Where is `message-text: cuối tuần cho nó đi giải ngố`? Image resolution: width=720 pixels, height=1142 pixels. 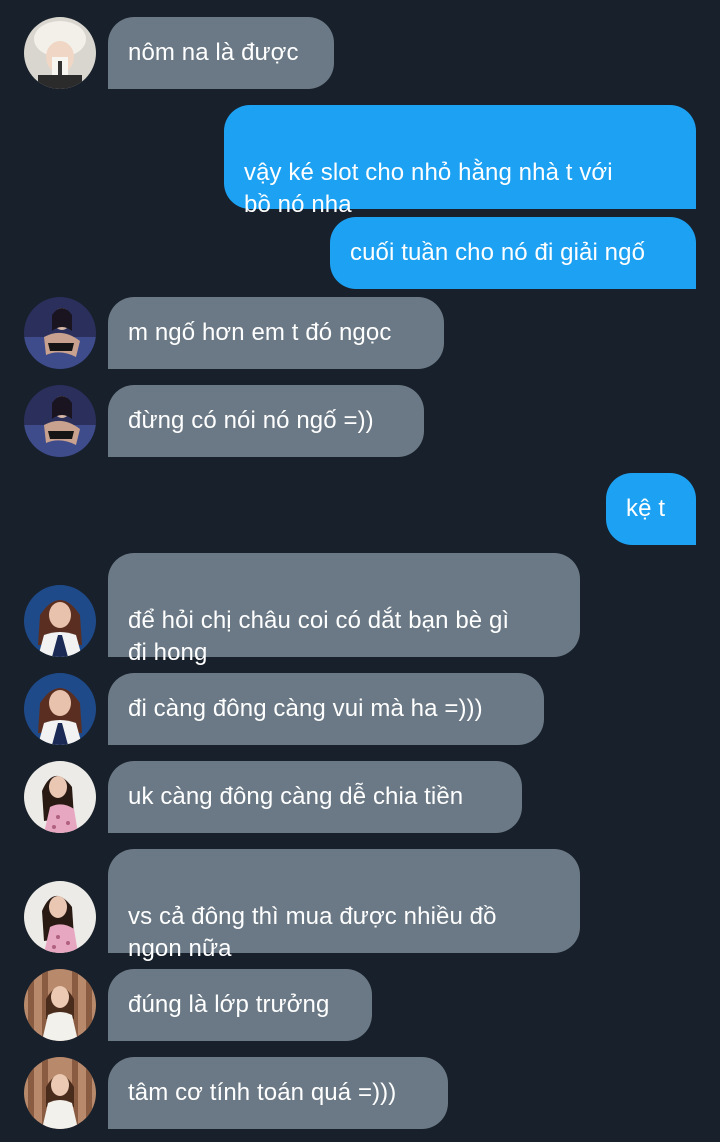
message-text: cuối tuần cho nó đi giải ngố is located at coordinates (498, 252).